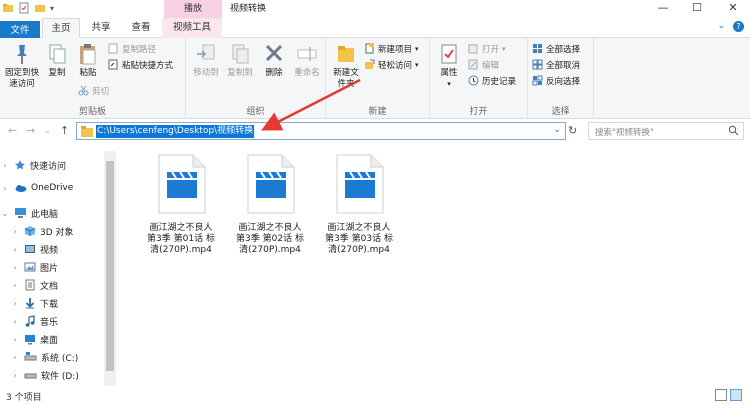 The image size is (750, 405). Describe the element at coordinates (560, 112) in the screenshot. I see `select-group-label: 选择` at that location.